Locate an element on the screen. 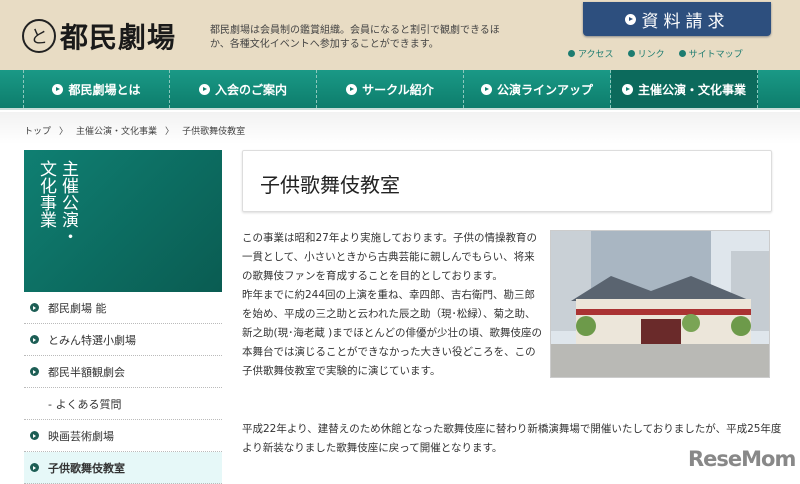 The width and height of the screenshot is (800, 484). breadcrumb: トップ〉 主催公演・文化事業〉 子供歌舞伎教室 is located at coordinates (400, 128).